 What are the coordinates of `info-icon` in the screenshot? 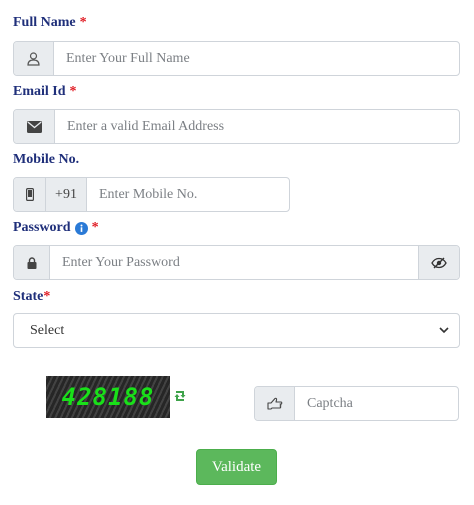 It's located at (81, 228).